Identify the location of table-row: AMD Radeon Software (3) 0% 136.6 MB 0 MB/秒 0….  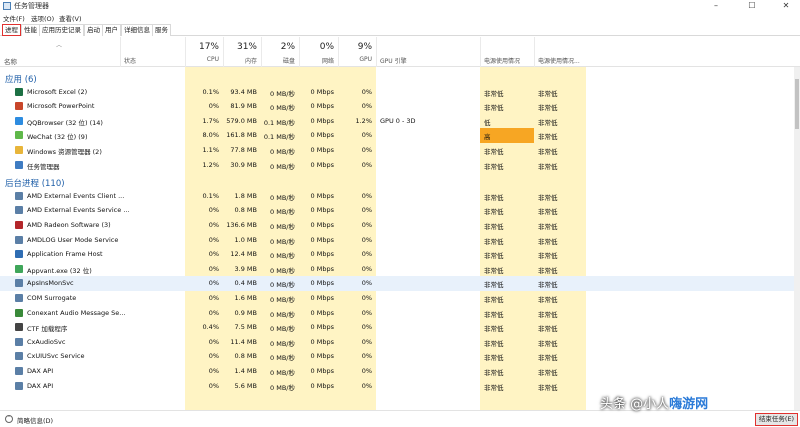
(397, 225).